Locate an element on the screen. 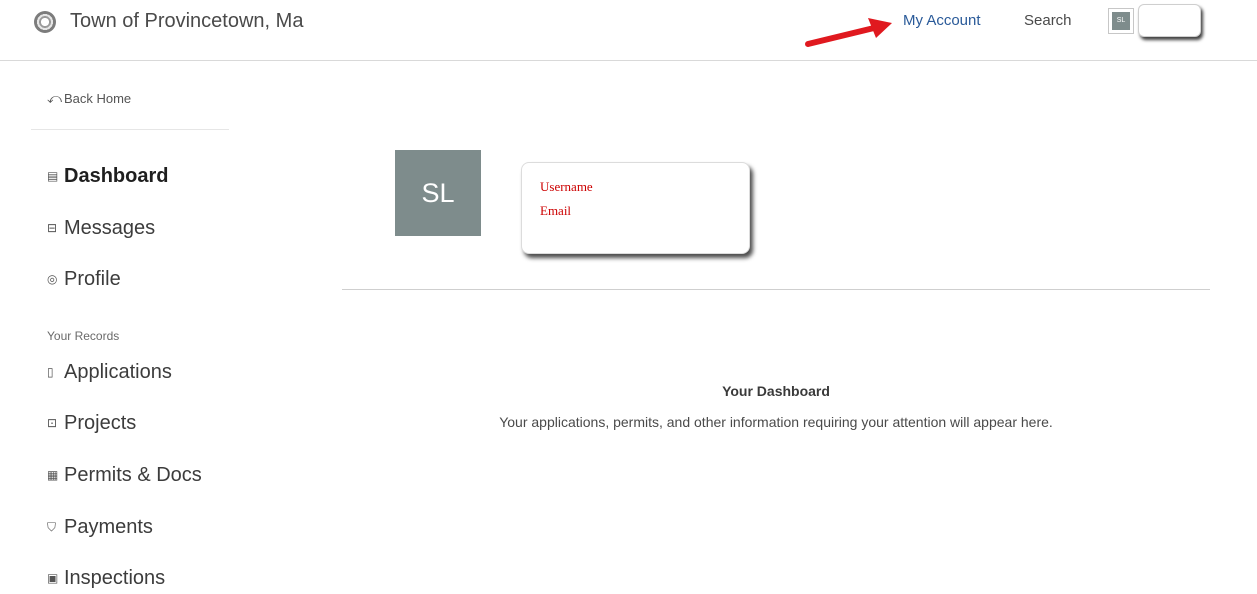 Image resolution: width=1257 pixels, height=594 pixels. sidebar-item-label: Dashboard is located at coordinates (116, 176).